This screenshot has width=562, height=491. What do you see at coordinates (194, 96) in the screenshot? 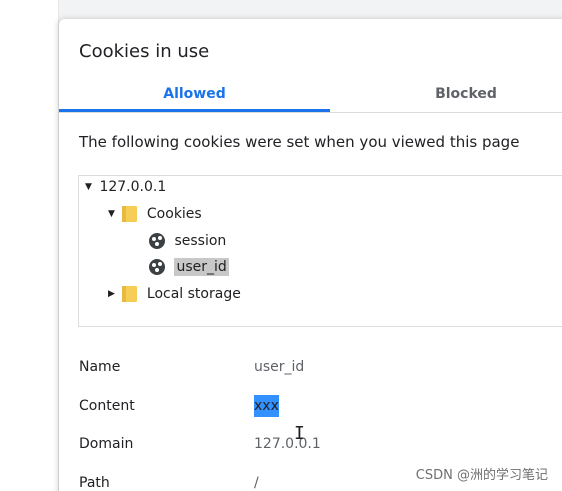
I see `tab-allowed: Allowed` at bounding box center [194, 96].